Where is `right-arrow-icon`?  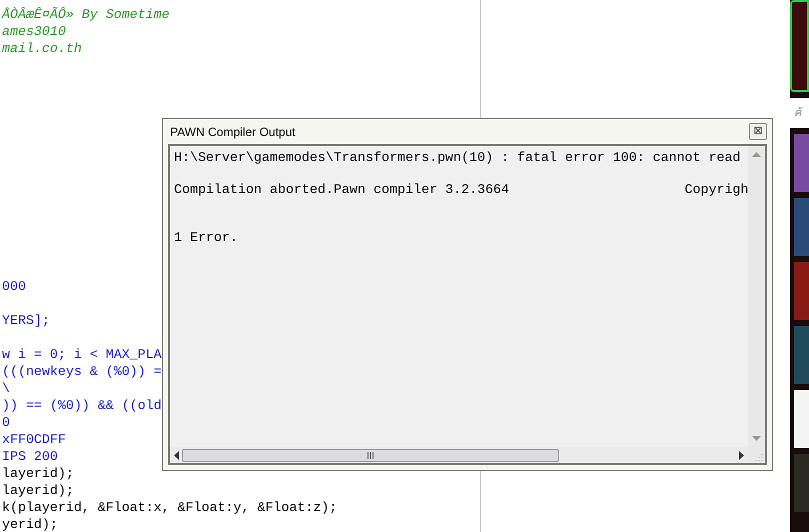 right-arrow-icon is located at coordinates (741, 455).